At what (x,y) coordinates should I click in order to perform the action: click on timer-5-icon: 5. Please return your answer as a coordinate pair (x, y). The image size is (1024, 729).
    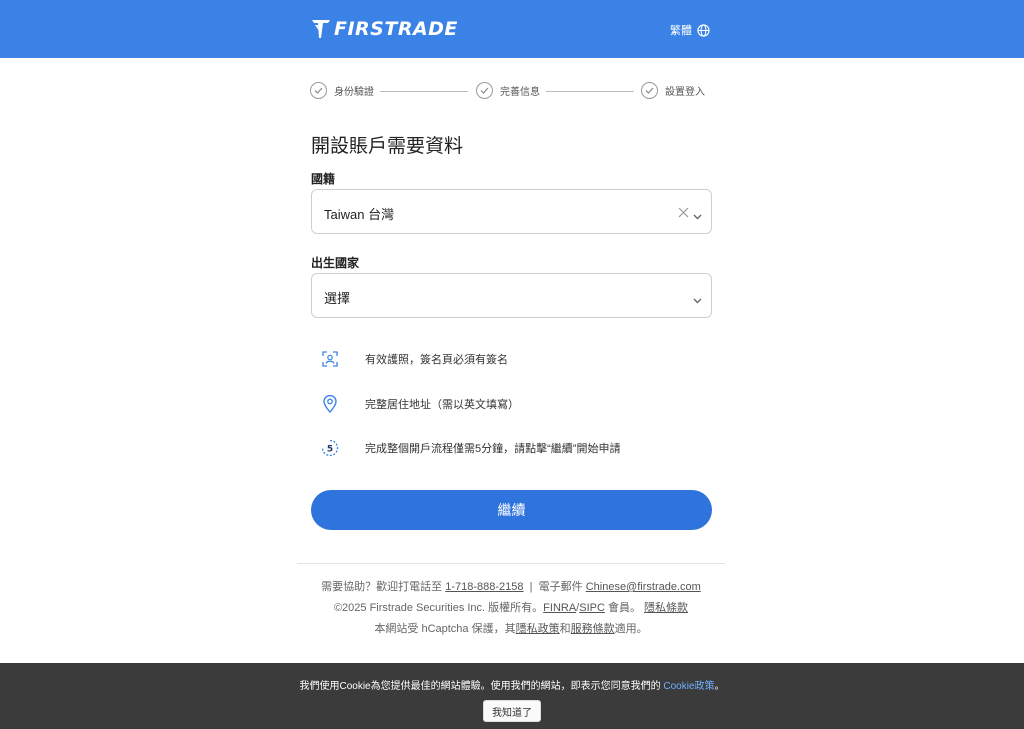
    Looking at the image, I should click on (330, 448).